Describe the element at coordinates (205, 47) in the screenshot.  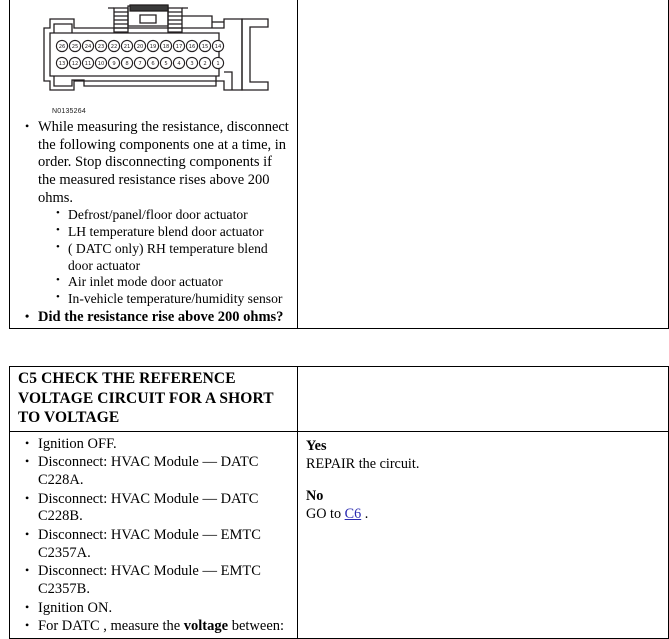
I see `svg-text: 15` at that location.